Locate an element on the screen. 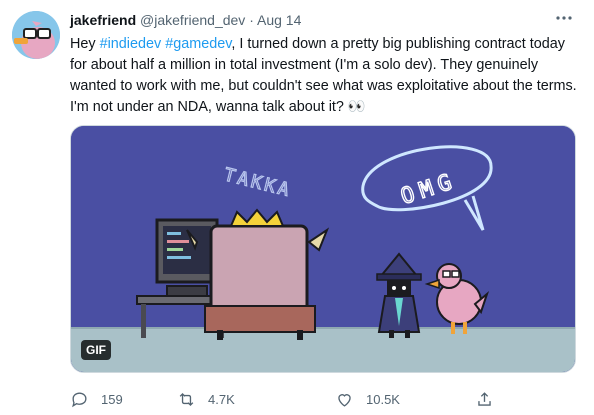 This screenshot has height=415, width=594. more-options-button is located at coordinates (564, 18).